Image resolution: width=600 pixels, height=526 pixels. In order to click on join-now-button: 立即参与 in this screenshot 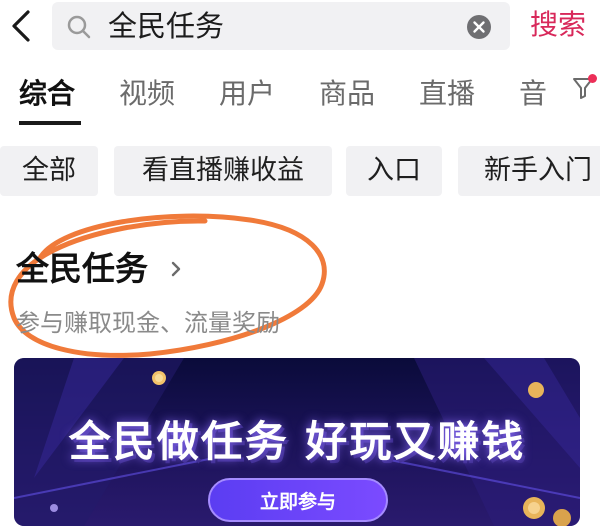, I will do `click(298, 500)`.